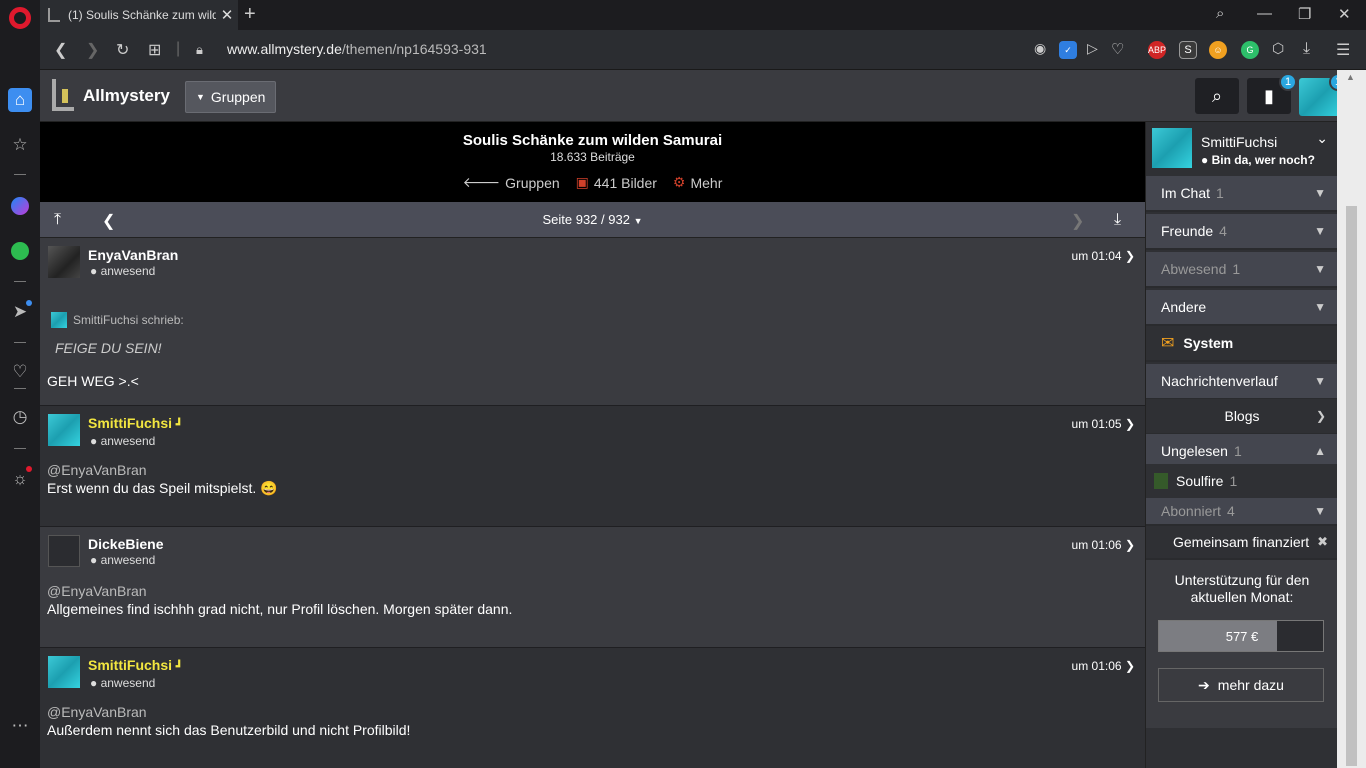  Describe the element at coordinates (1204, 684) in the screenshot. I see `arrow-right-icon: ➔` at that location.